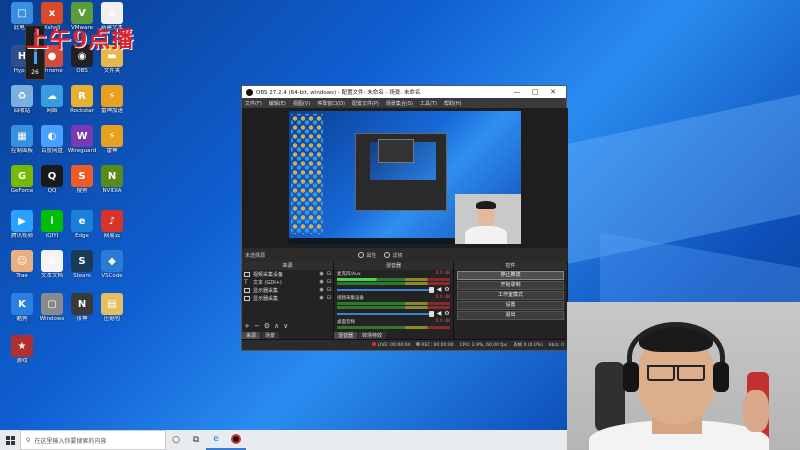 This screenshot has height=450, width=800. I want to click on desktop-icon: ◆ VSCode, so click(112, 265).